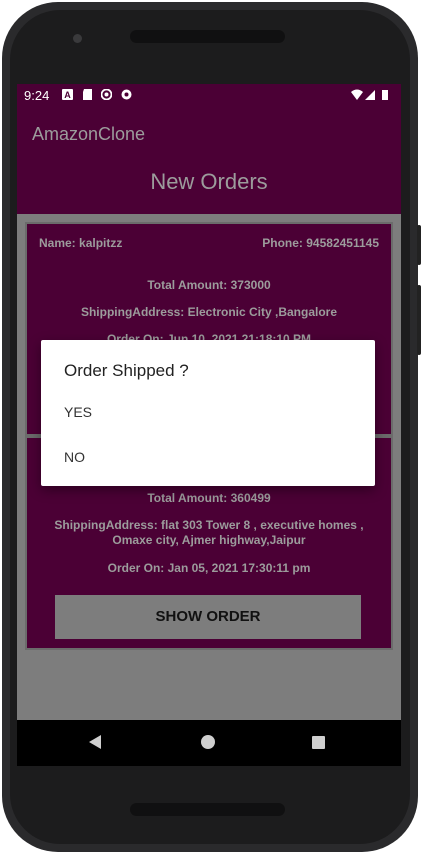 The width and height of the screenshot is (421, 856). Describe the element at coordinates (89, 134) in the screenshot. I see `app-name: AmazonClone` at that location.